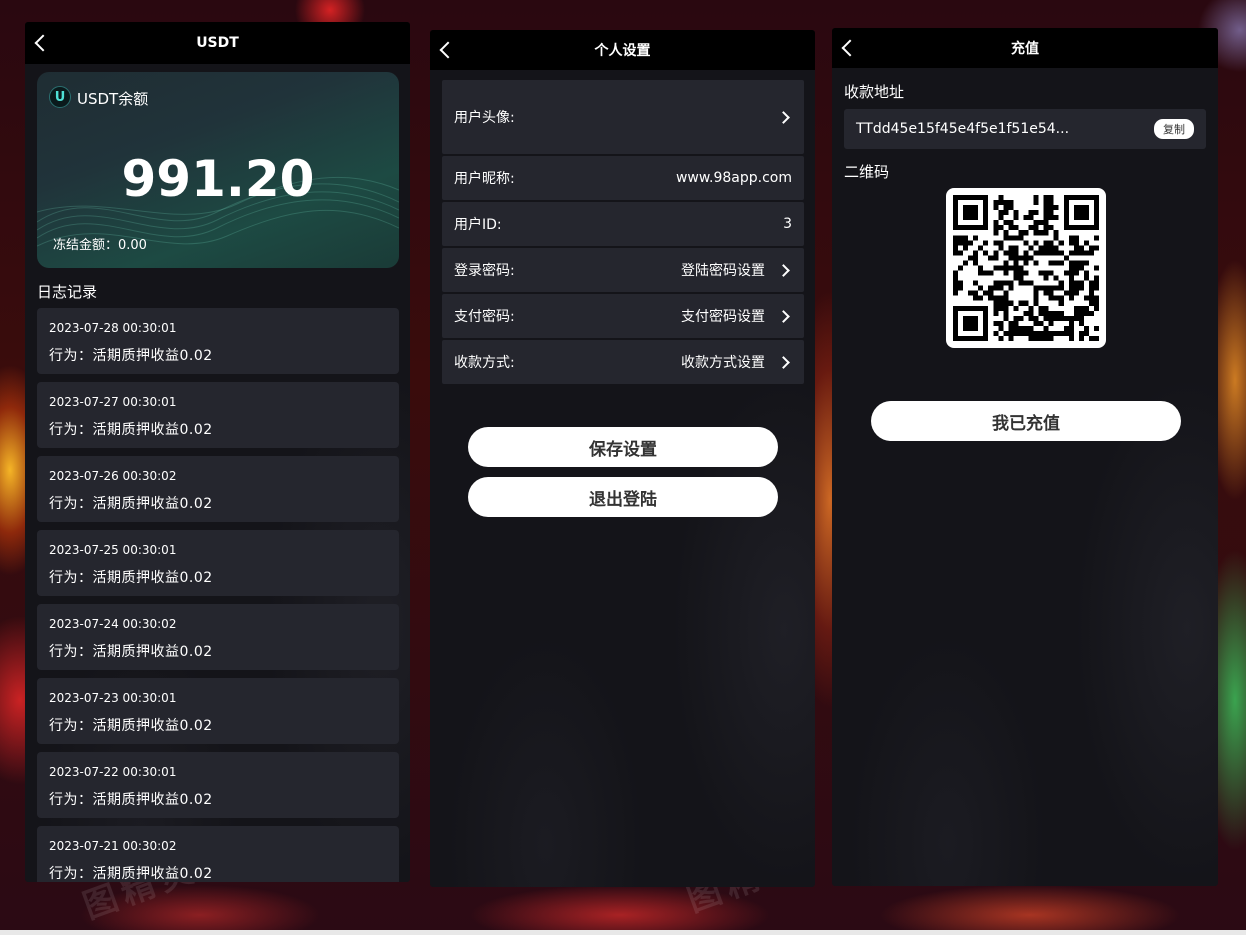 This screenshot has height=935, width=1246. What do you see at coordinates (787, 224) in the screenshot?
I see `setting-value: 3` at bounding box center [787, 224].